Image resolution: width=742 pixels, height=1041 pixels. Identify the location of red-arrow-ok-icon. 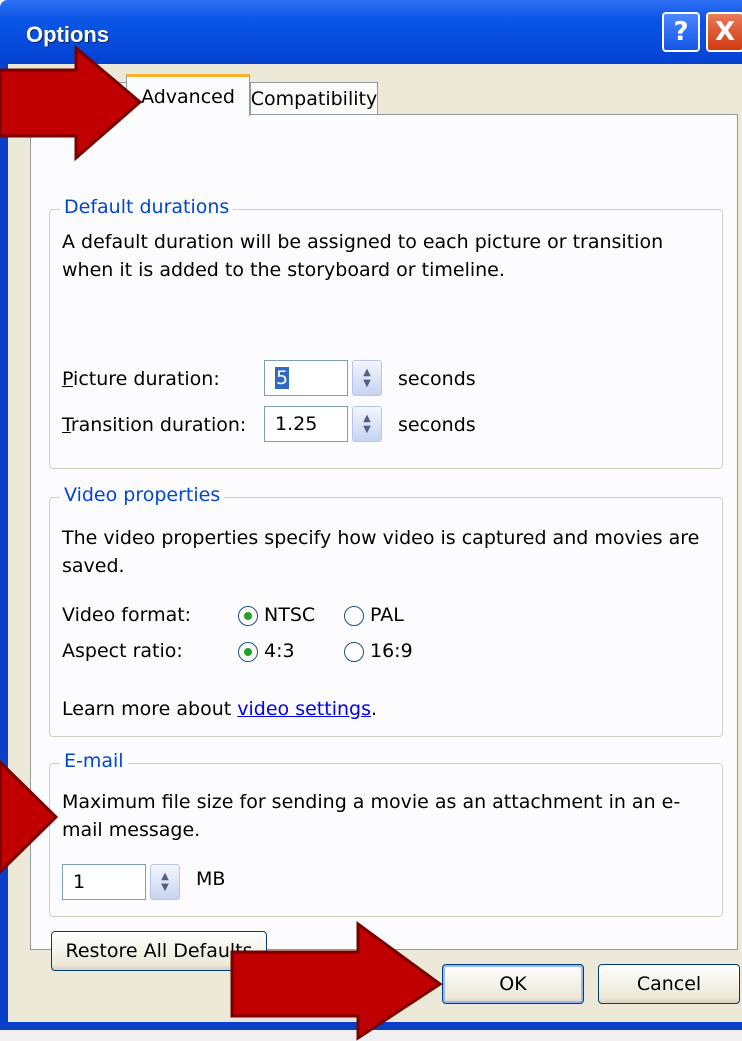
(336, 981).